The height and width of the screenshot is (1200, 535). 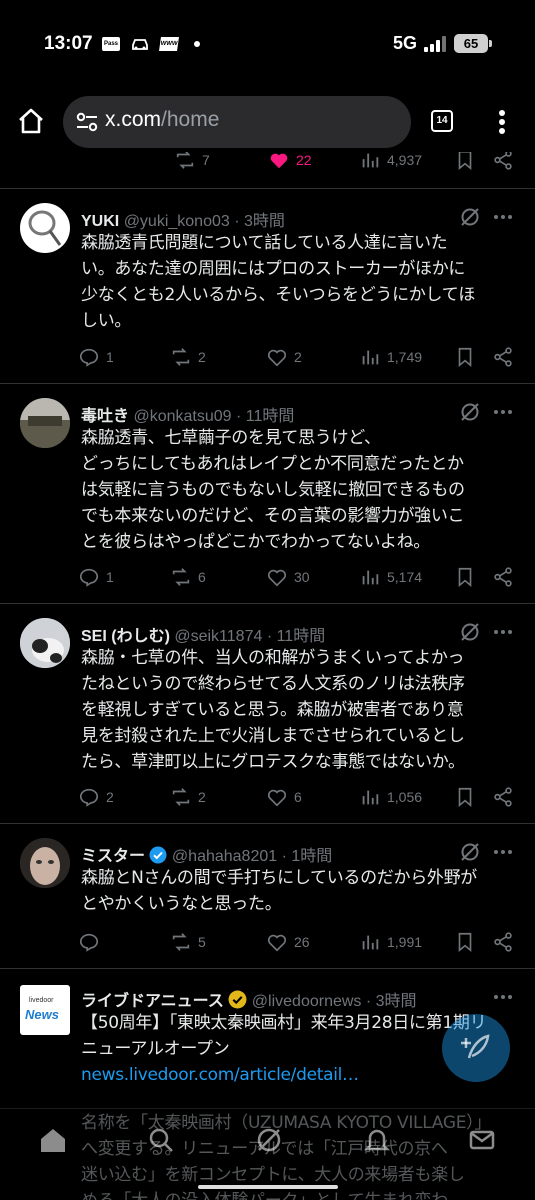 I want to click on retweet-count: 5, so click(x=202, y=942).